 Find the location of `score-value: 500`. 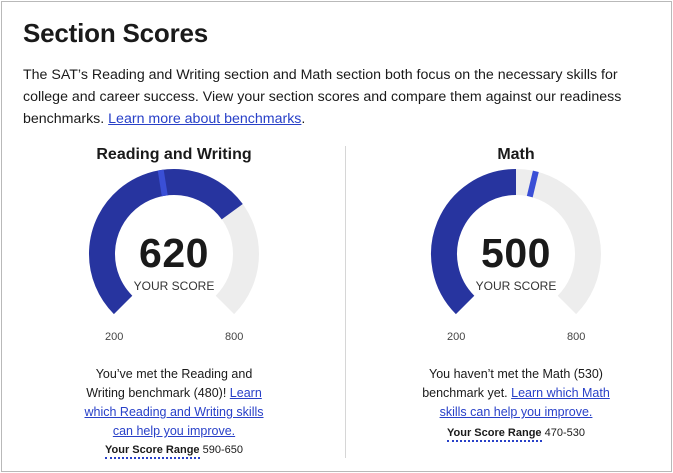

score-value: 500 is located at coordinates (516, 253).